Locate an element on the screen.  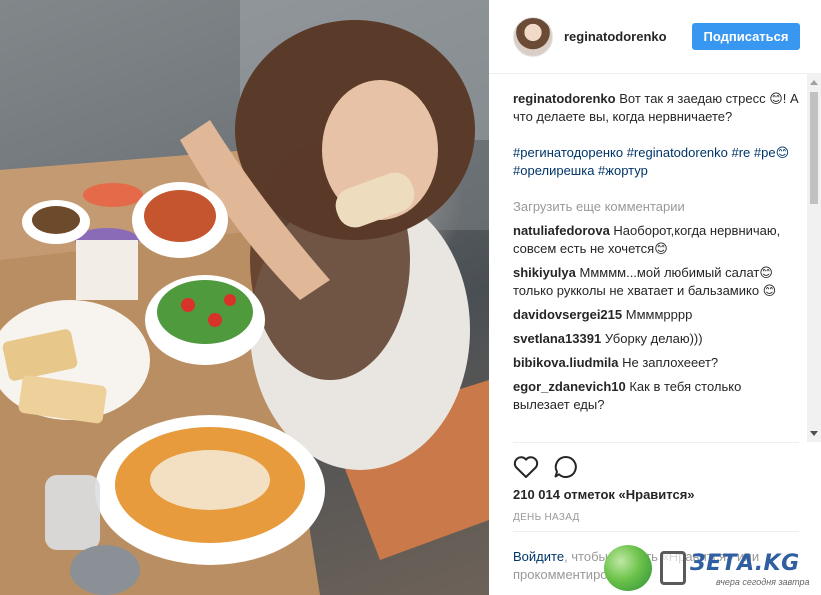
post-header: reginatodorenko Подписаться is located at coordinates (655, 37).